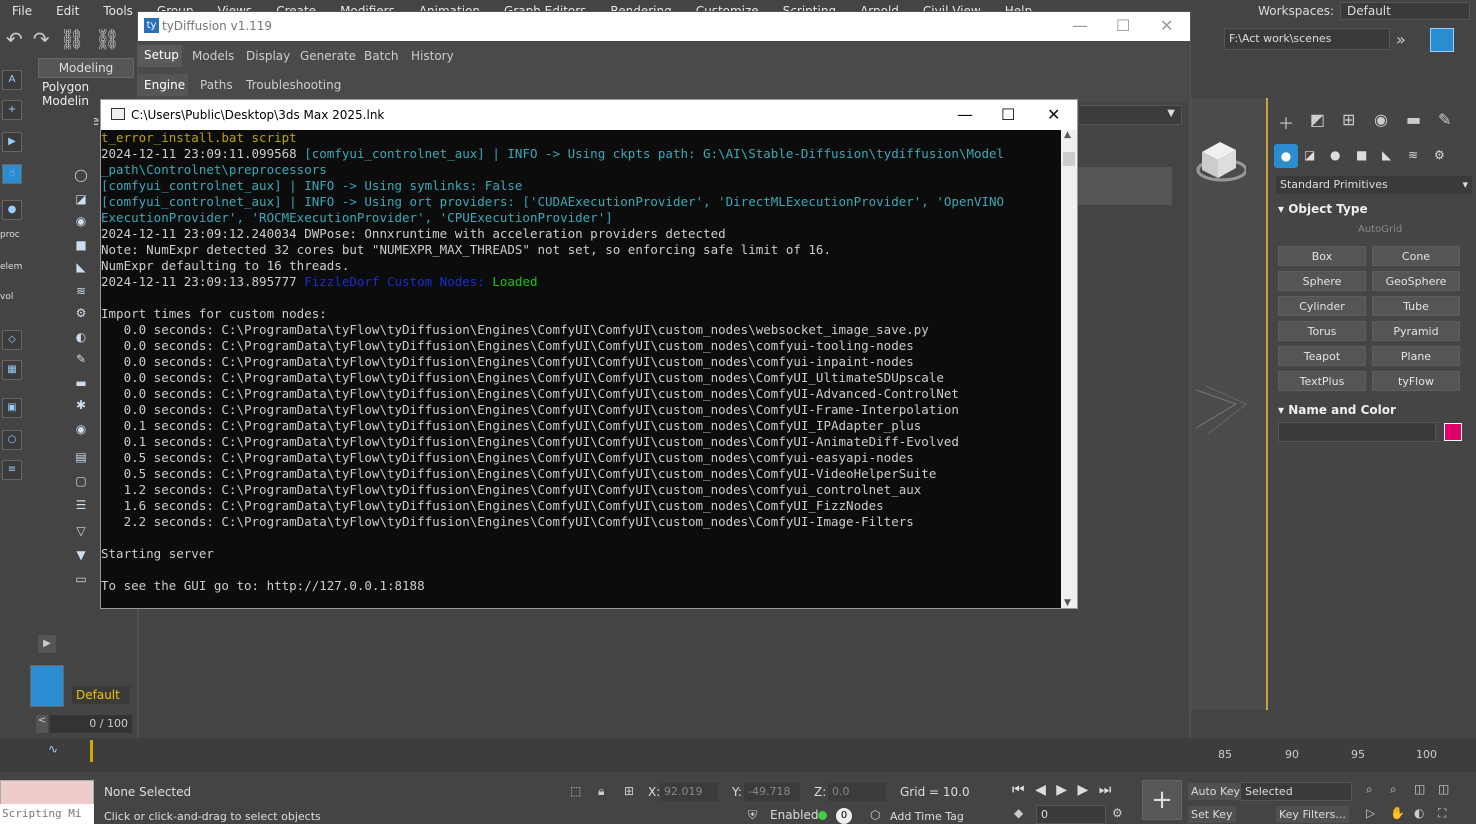 The height and width of the screenshot is (824, 1476). What do you see at coordinates (1419, 789) in the screenshot?
I see `zoom-extents-icon: ◫` at bounding box center [1419, 789].